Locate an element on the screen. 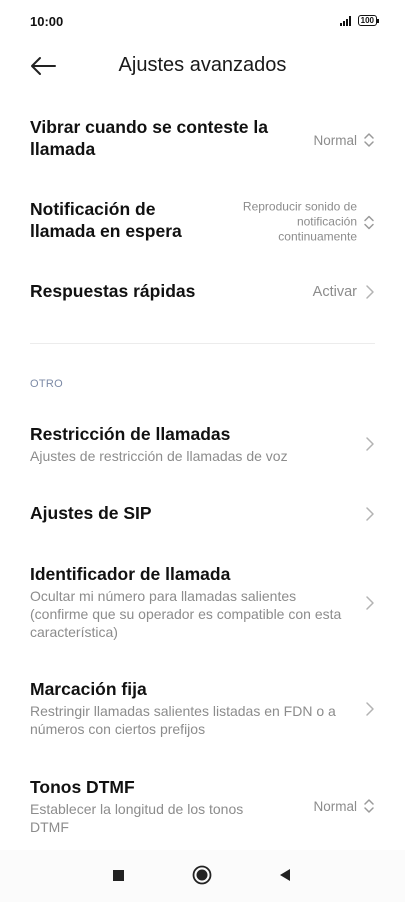 This screenshot has height=902, width=405. home-icon is located at coordinates (202, 875).